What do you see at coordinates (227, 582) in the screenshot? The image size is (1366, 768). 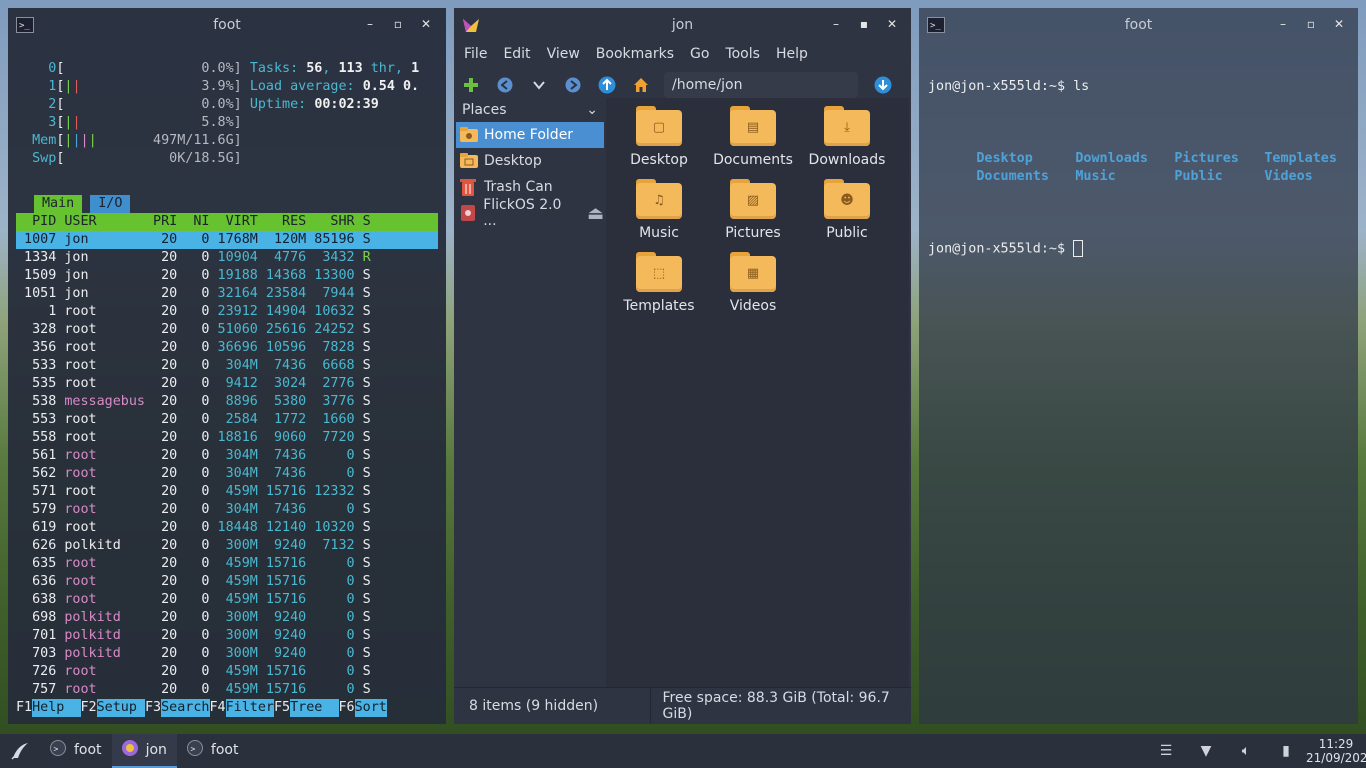 I see `table-row: 636 root 20 0 459M 15716 0 S` at bounding box center [227, 582].